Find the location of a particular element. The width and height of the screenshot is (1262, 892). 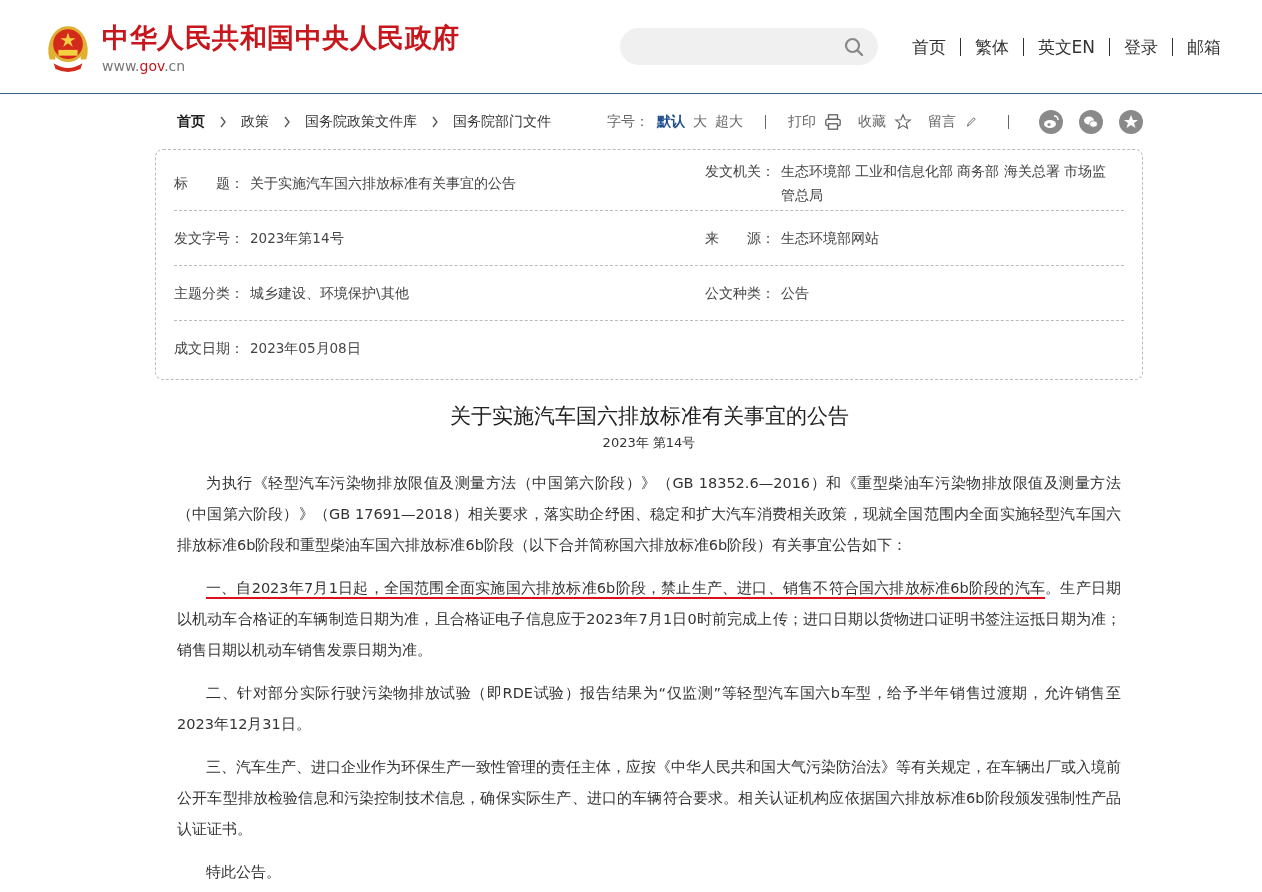

article-paragraph: 特此公告。 is located at coordinates (243, 872).